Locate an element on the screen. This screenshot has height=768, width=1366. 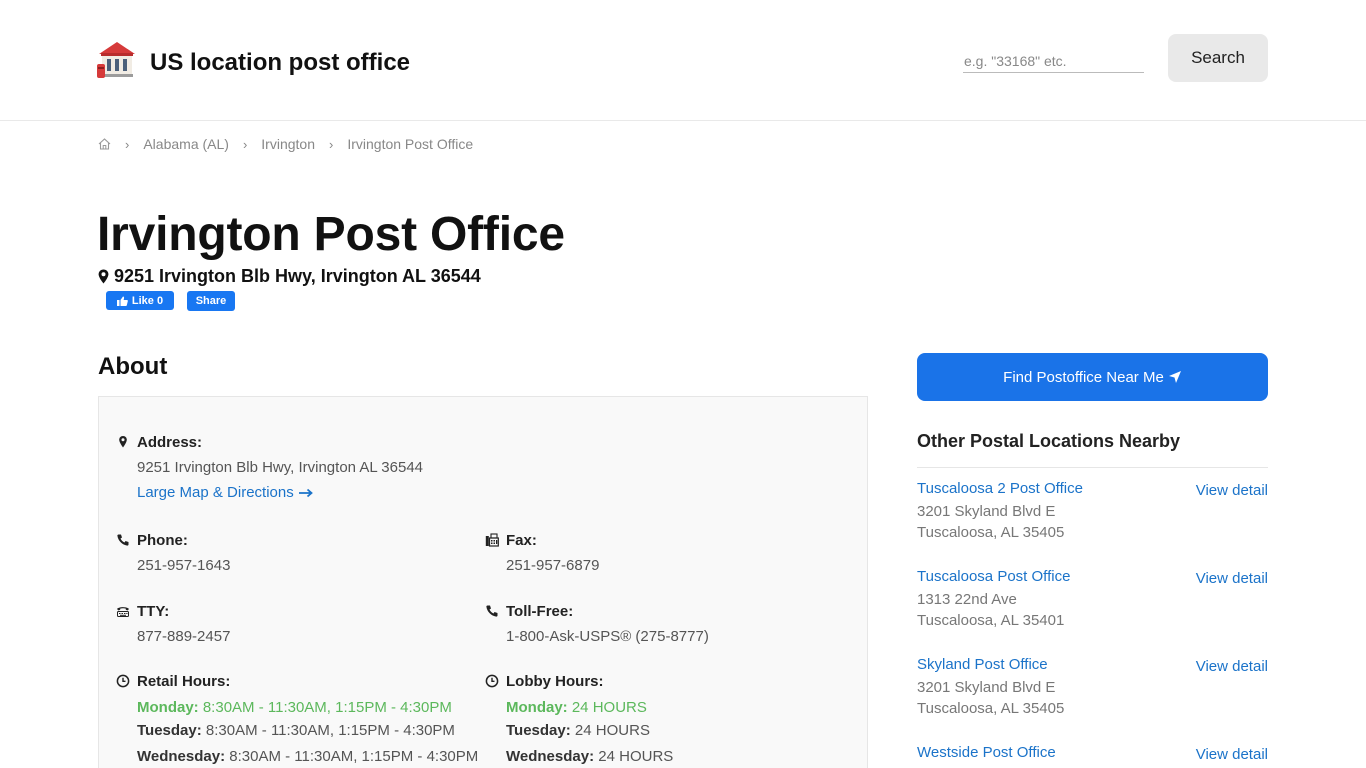
lobby-day: Tuesday: is located at coordinates (538, 730).